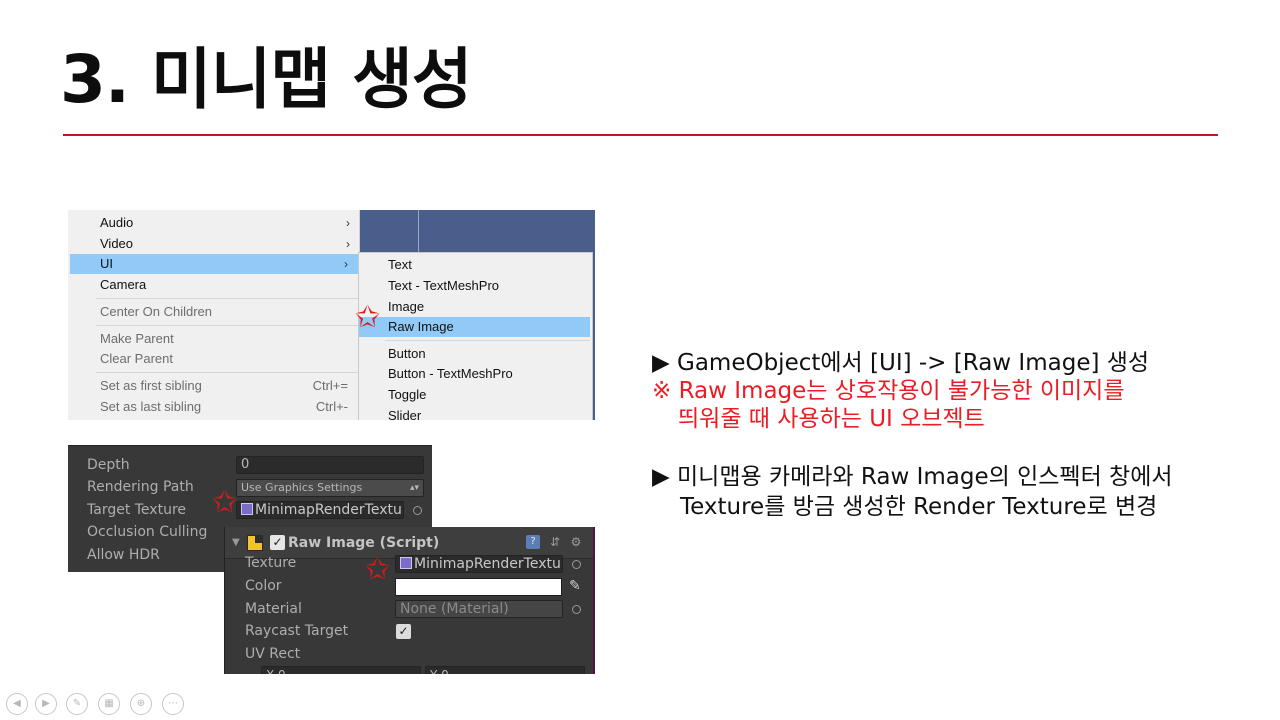 The image size is (1280, 720). Describe the element at coordinates (255, 543) in the screenshot. I see `raw-image-component-icon` at that location.